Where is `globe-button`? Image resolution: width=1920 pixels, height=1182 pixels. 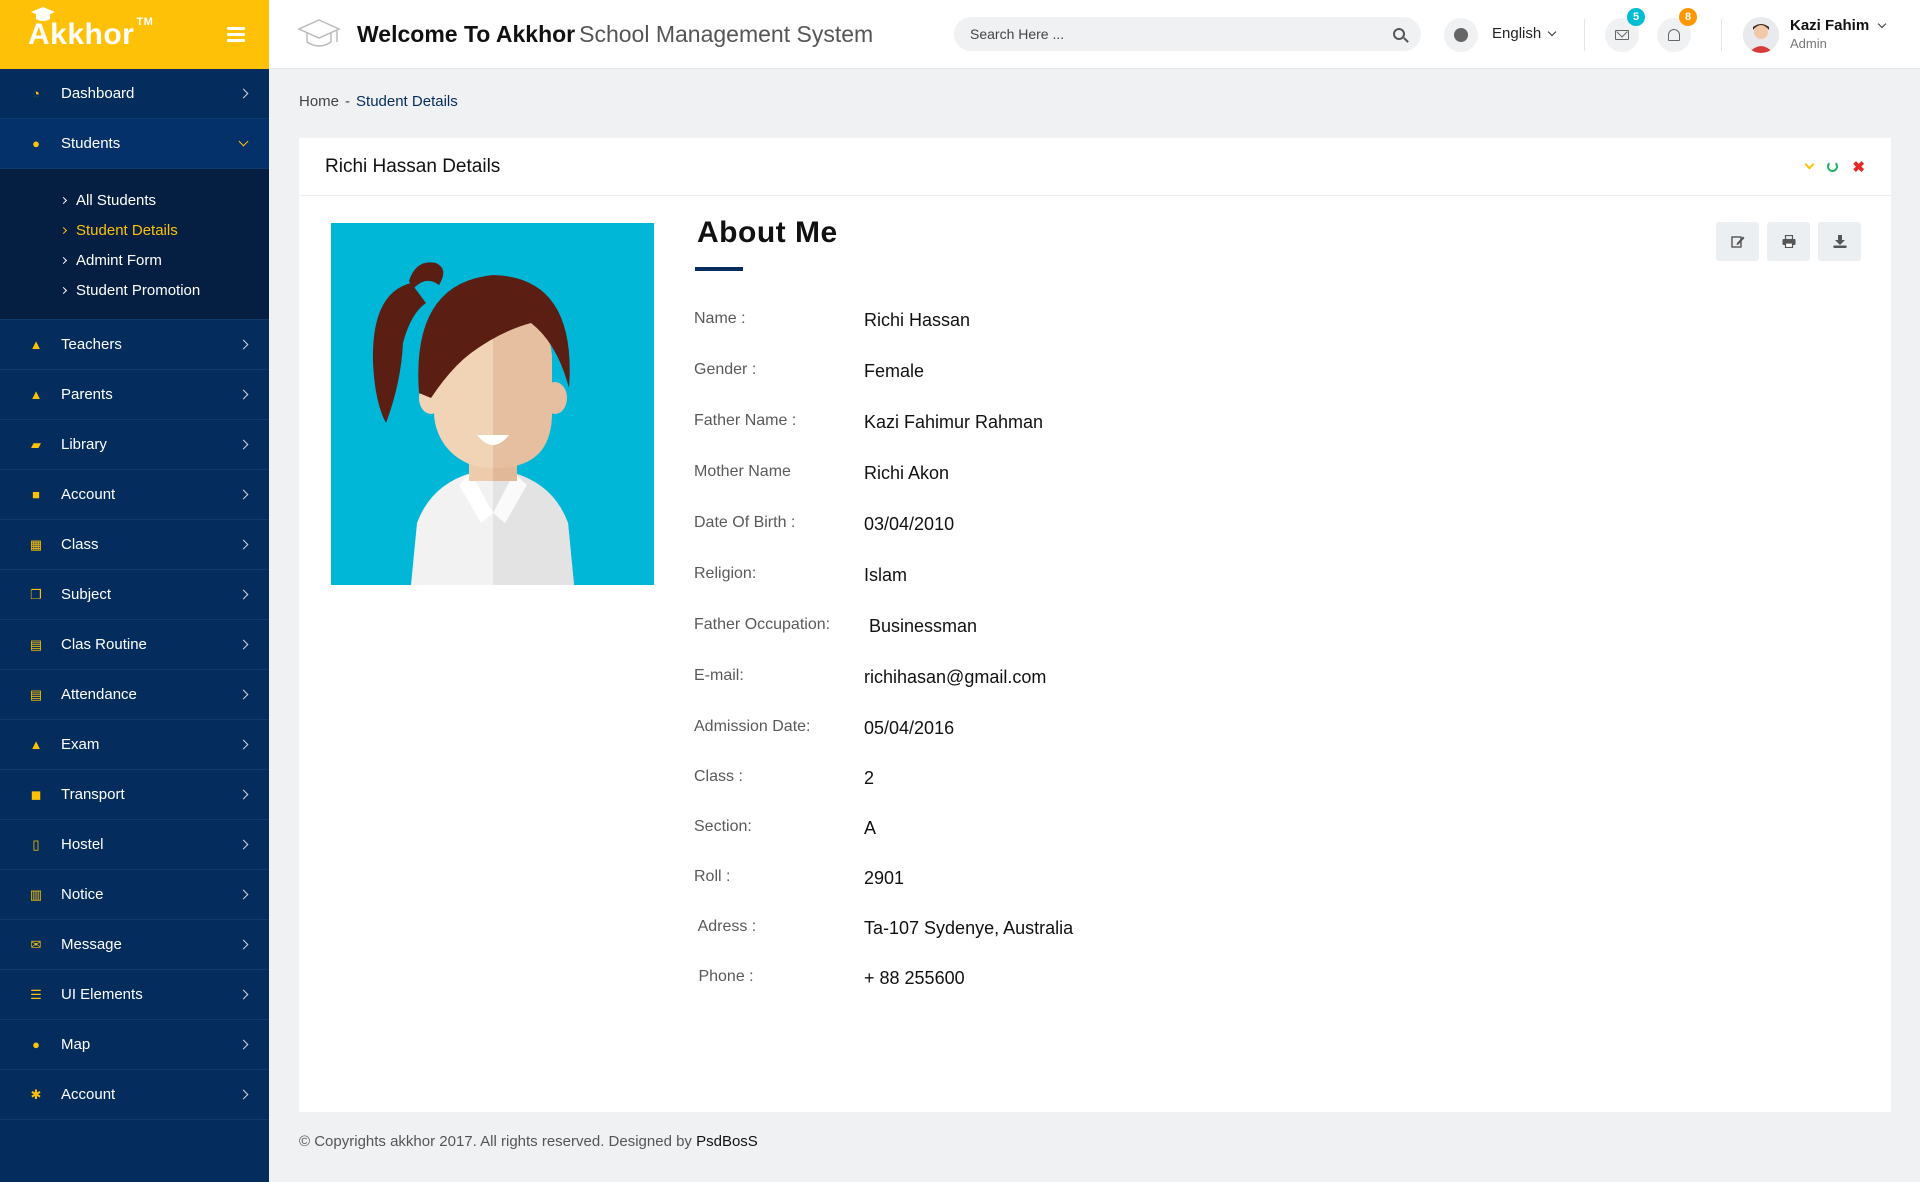
globe-button is located at coordinates (1461, 35).